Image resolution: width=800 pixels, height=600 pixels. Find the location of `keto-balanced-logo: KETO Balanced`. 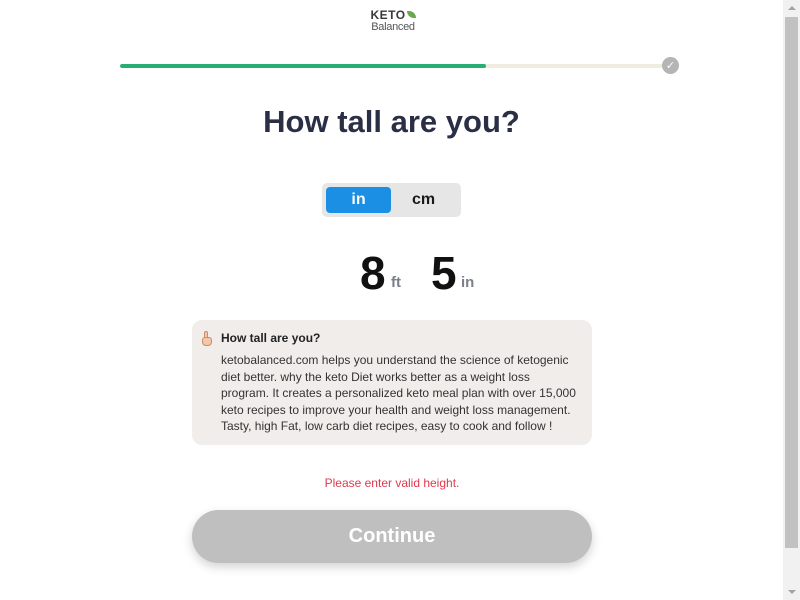

keto-balanced-logo: KETO Balanced is located at coordinates (393, 22).